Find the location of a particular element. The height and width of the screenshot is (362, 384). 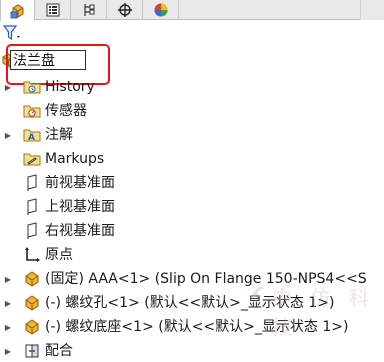

tree-item-markups: Markups is located at coordinates (192, 159).